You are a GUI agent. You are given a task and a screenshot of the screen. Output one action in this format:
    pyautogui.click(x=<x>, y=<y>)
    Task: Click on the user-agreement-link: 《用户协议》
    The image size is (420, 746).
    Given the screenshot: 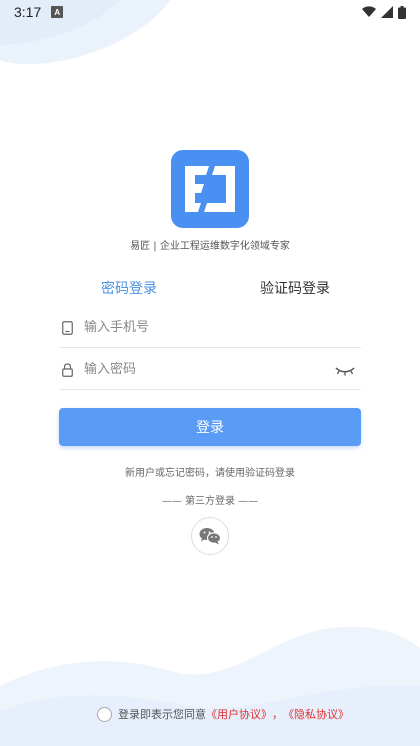 What is the action you would take?
    pyautogui.click(x=239, y=714)
    